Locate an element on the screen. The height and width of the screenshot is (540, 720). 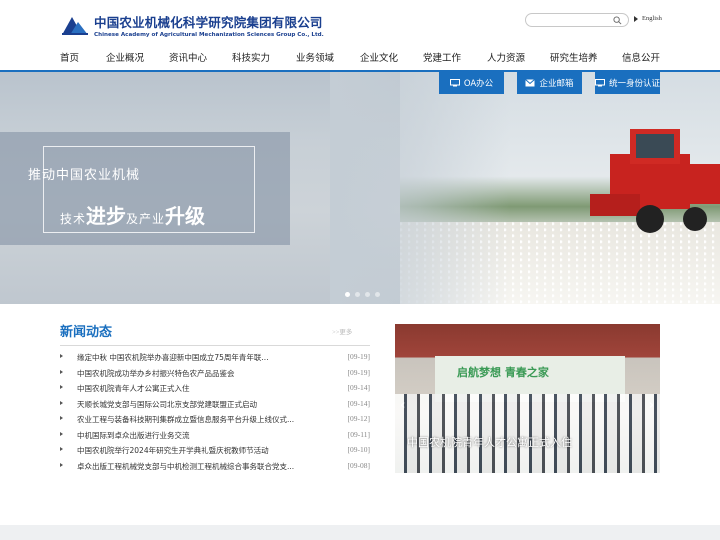
slogan-line-2: 技术进步及产业升级 is located at coordinates (133, 216).